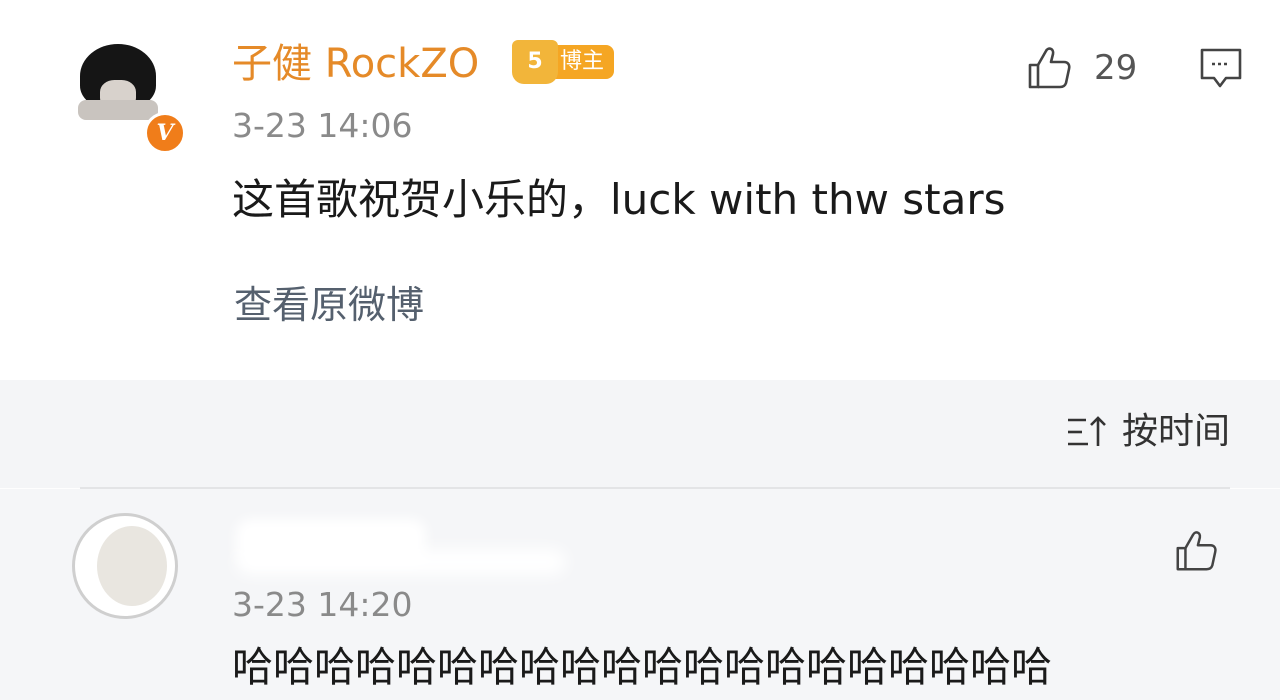  I want to click on blurred-username-overlay, so click(401, 562).